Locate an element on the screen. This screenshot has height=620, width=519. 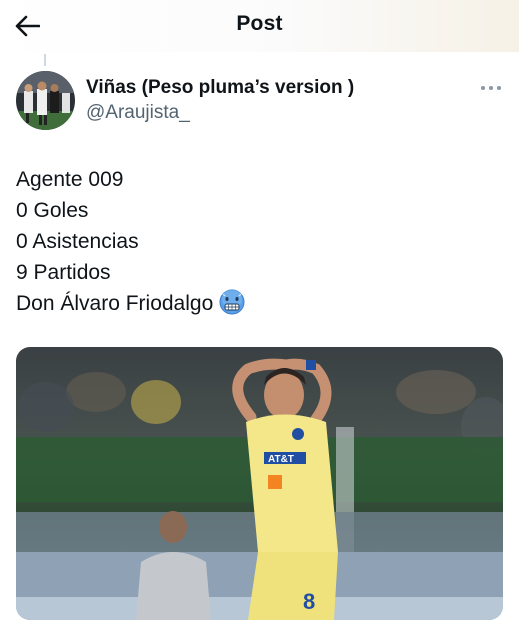
tweet-line: Don Álvaro Friodalgo is located at coordinates (115, 303).